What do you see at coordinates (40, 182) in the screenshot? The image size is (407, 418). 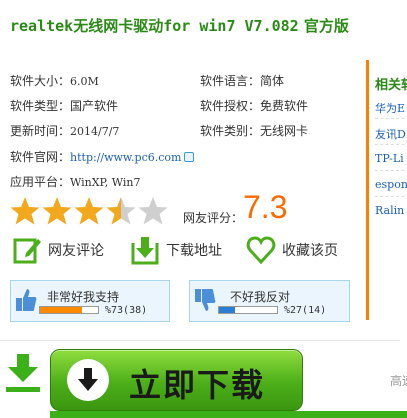 I see `platform-label: 应用平台：` at bounding box center [40, 182].